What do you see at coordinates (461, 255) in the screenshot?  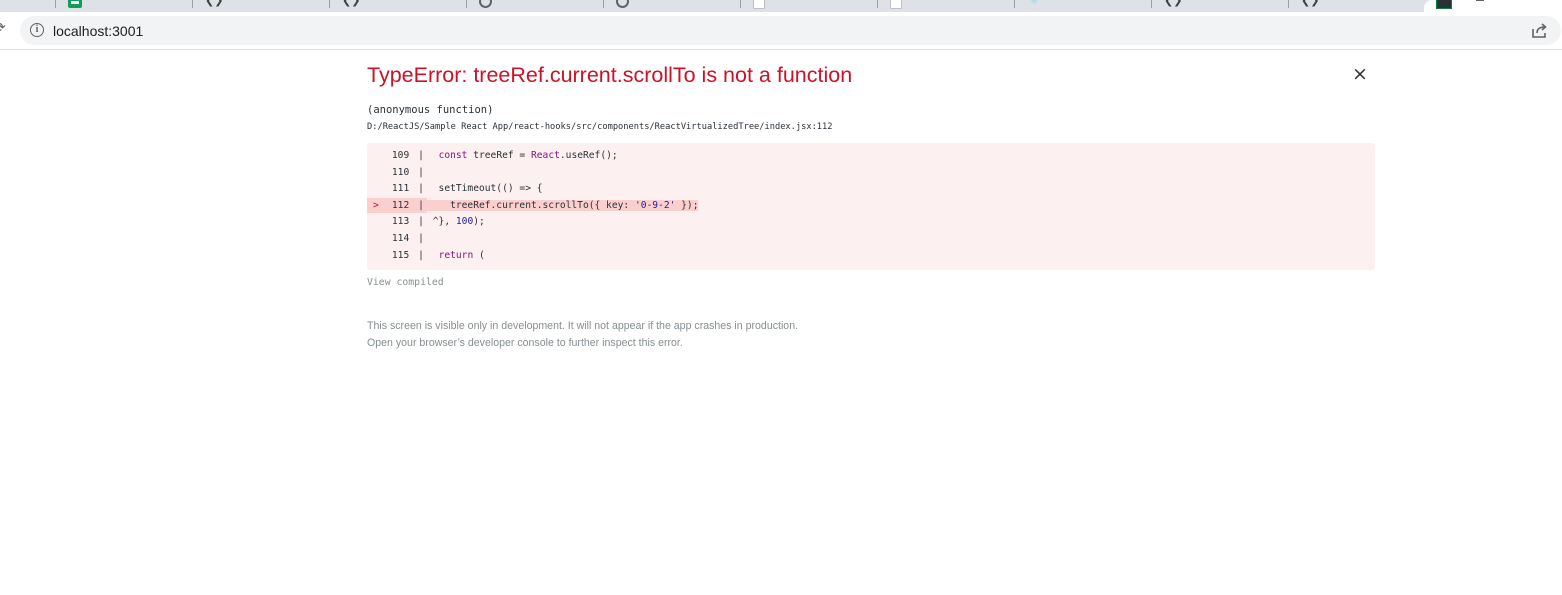 I see `code-text: return (` at bounding box center [461, 255].